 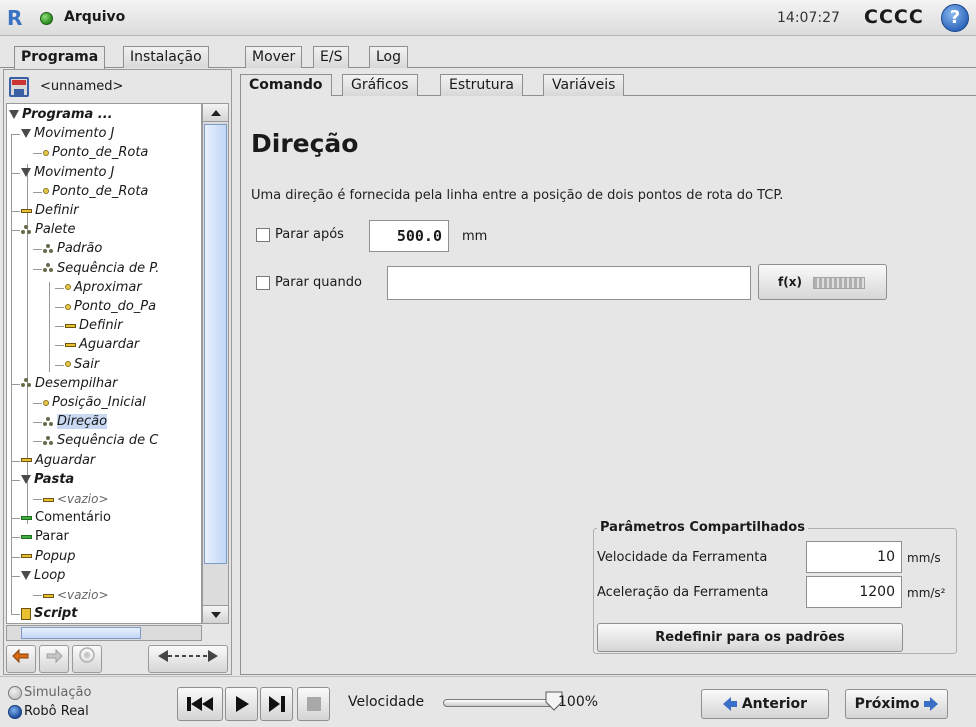 I want to click on tree-node: Parar, so click(x=45, y=537).